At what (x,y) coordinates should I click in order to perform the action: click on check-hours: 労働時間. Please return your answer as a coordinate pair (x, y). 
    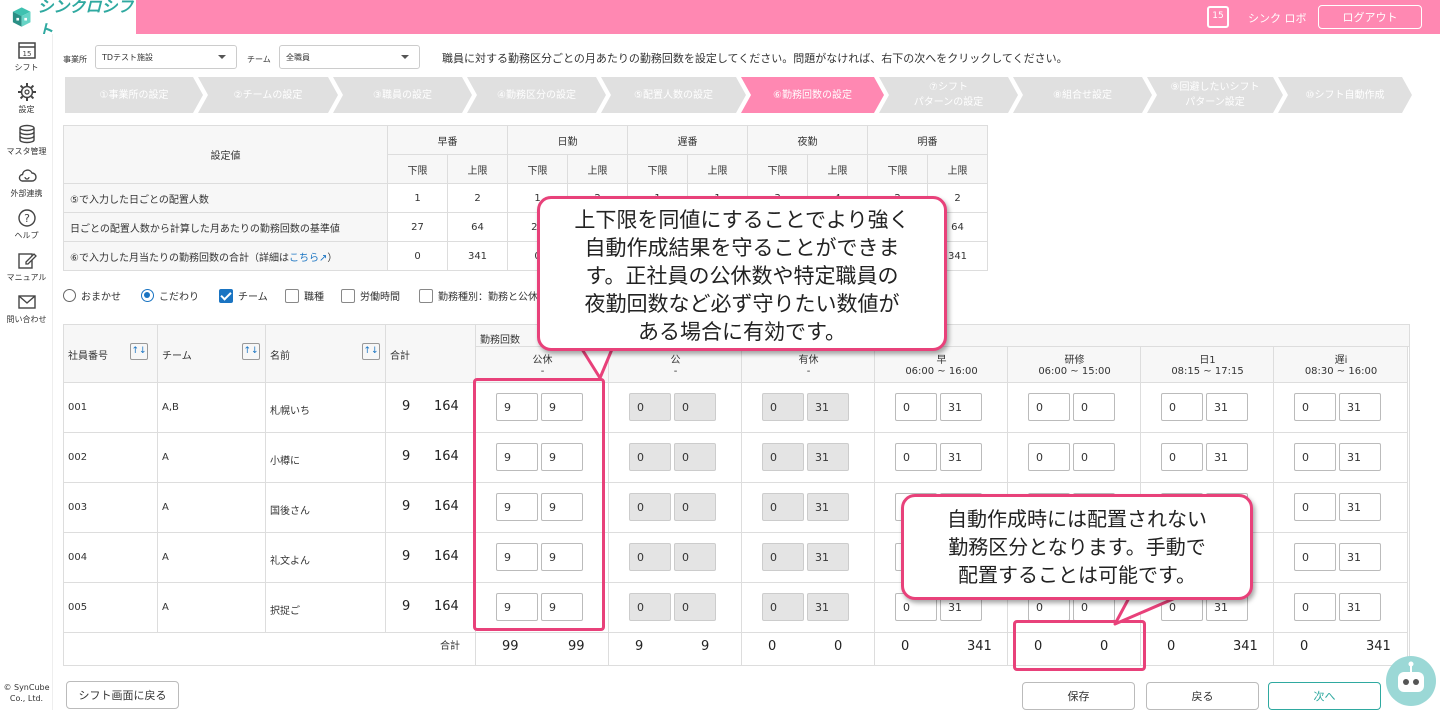
    Looking at the image, I should click on (370, 295).